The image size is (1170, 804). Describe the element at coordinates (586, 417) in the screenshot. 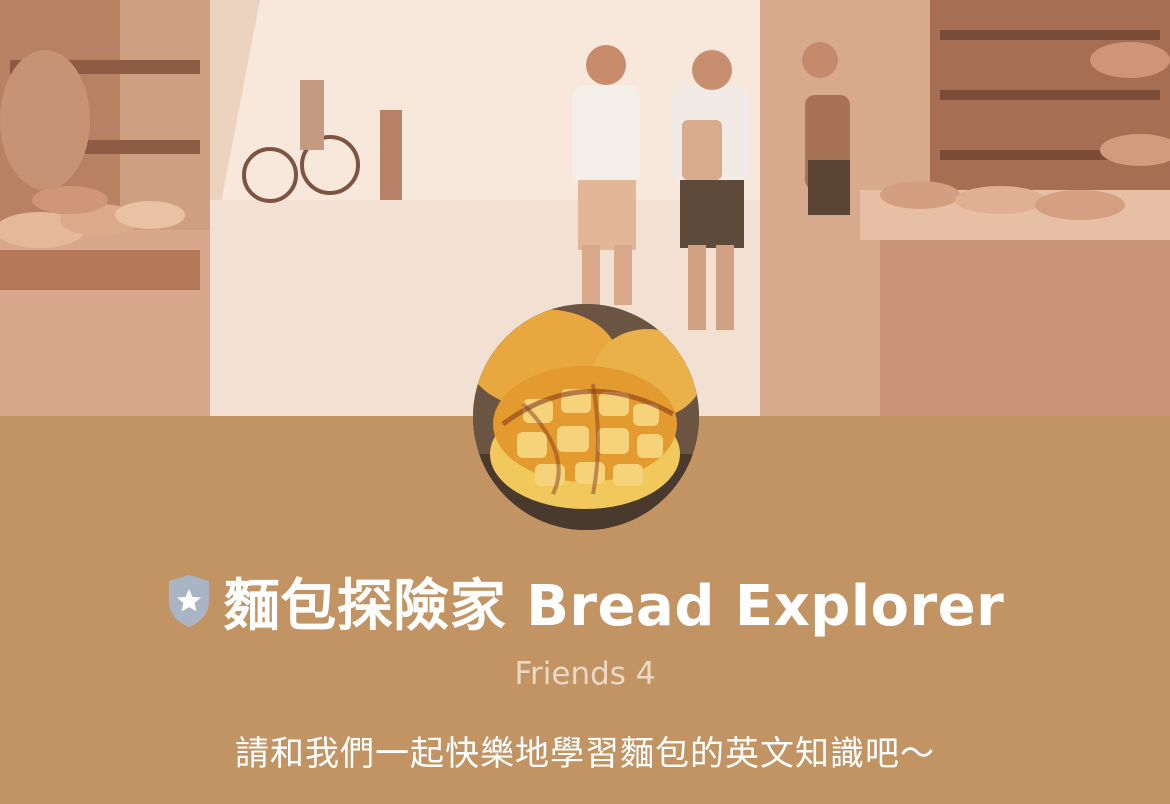

I see `avatar` at that location.